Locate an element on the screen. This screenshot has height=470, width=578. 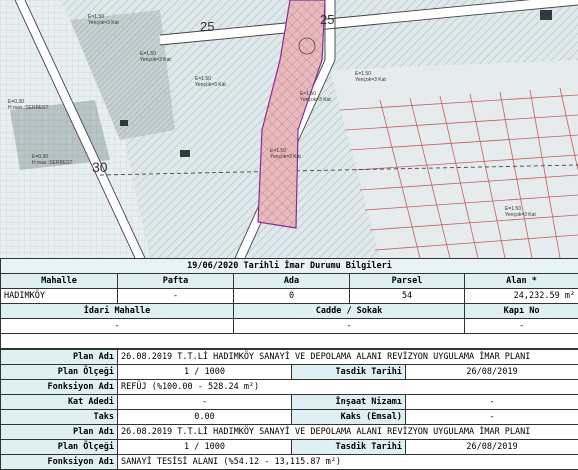
value-mahalle: HADIMKÖY is located at coordinates (59, 296).